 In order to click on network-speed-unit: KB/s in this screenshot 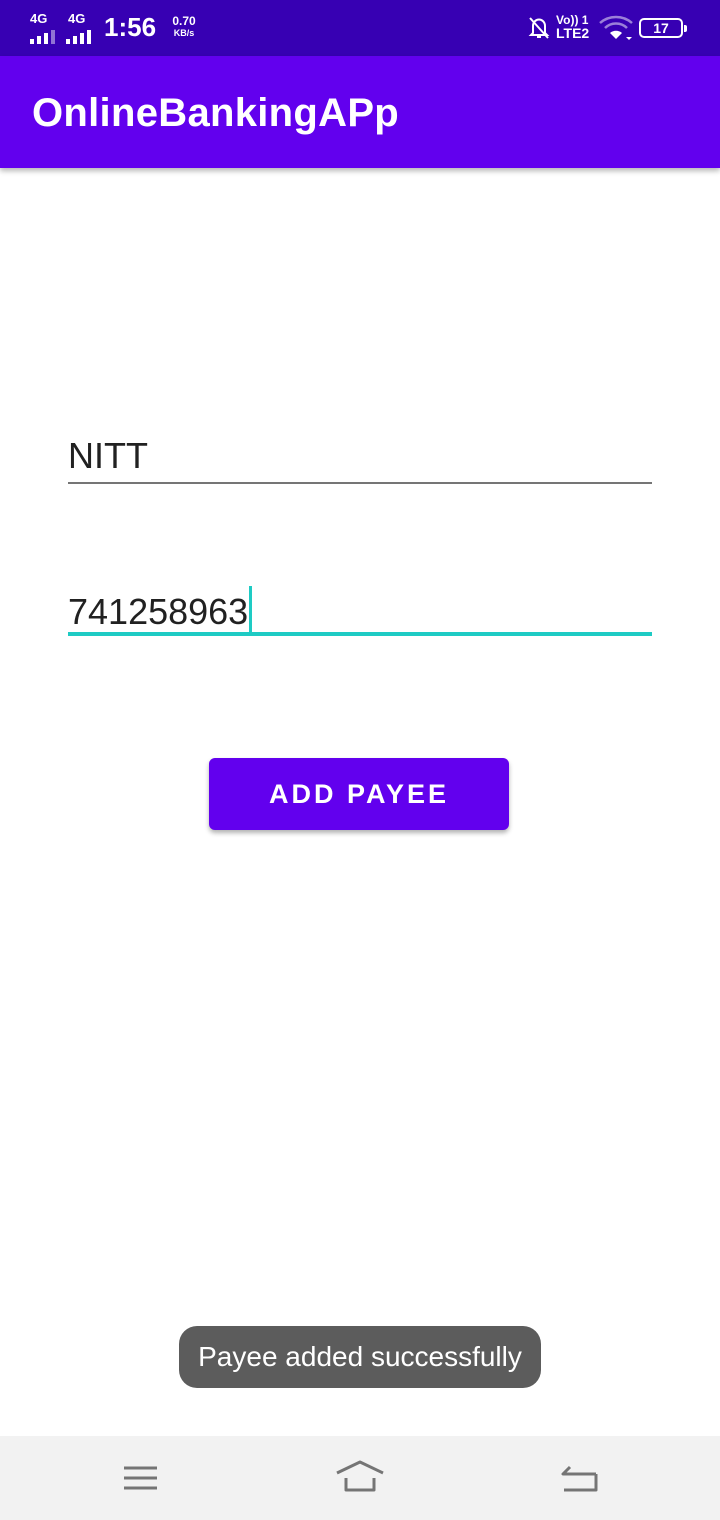, I will do `click(184, 33)`.